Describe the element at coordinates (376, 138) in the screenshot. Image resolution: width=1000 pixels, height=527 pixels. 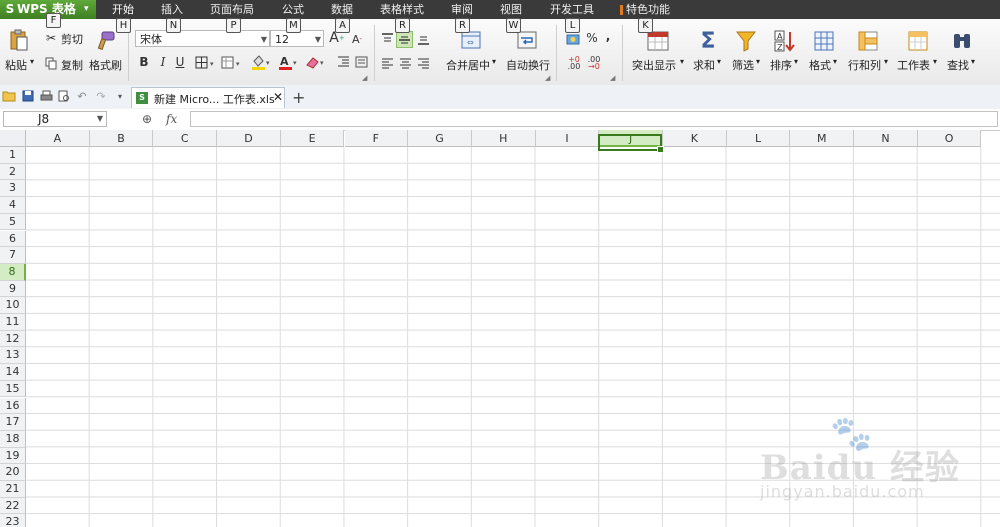
I see `column-header-f: F` at that location.